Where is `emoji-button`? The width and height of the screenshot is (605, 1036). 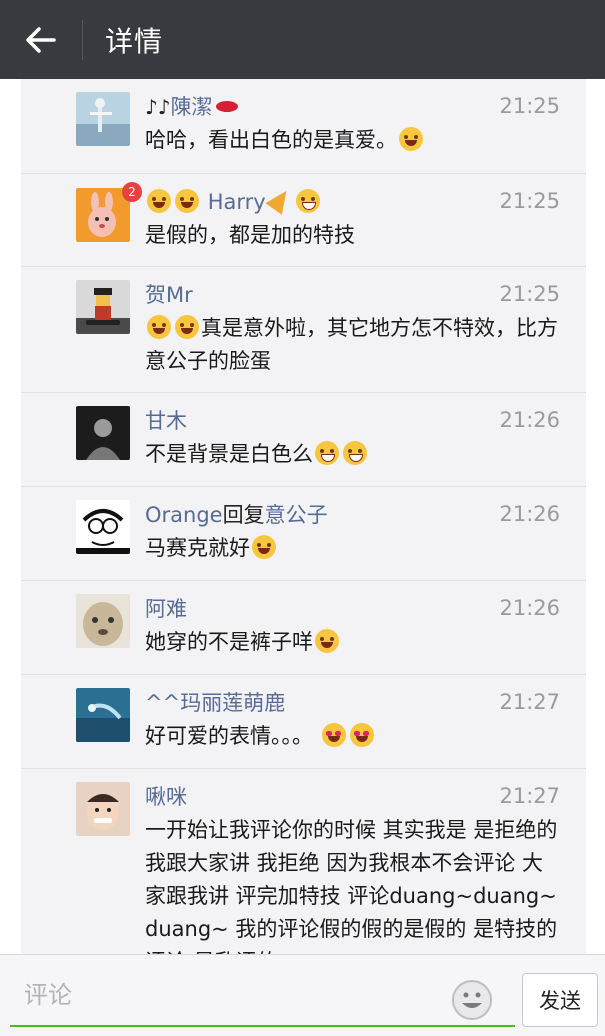
emoji-button is located at coordinates (472, 1002).